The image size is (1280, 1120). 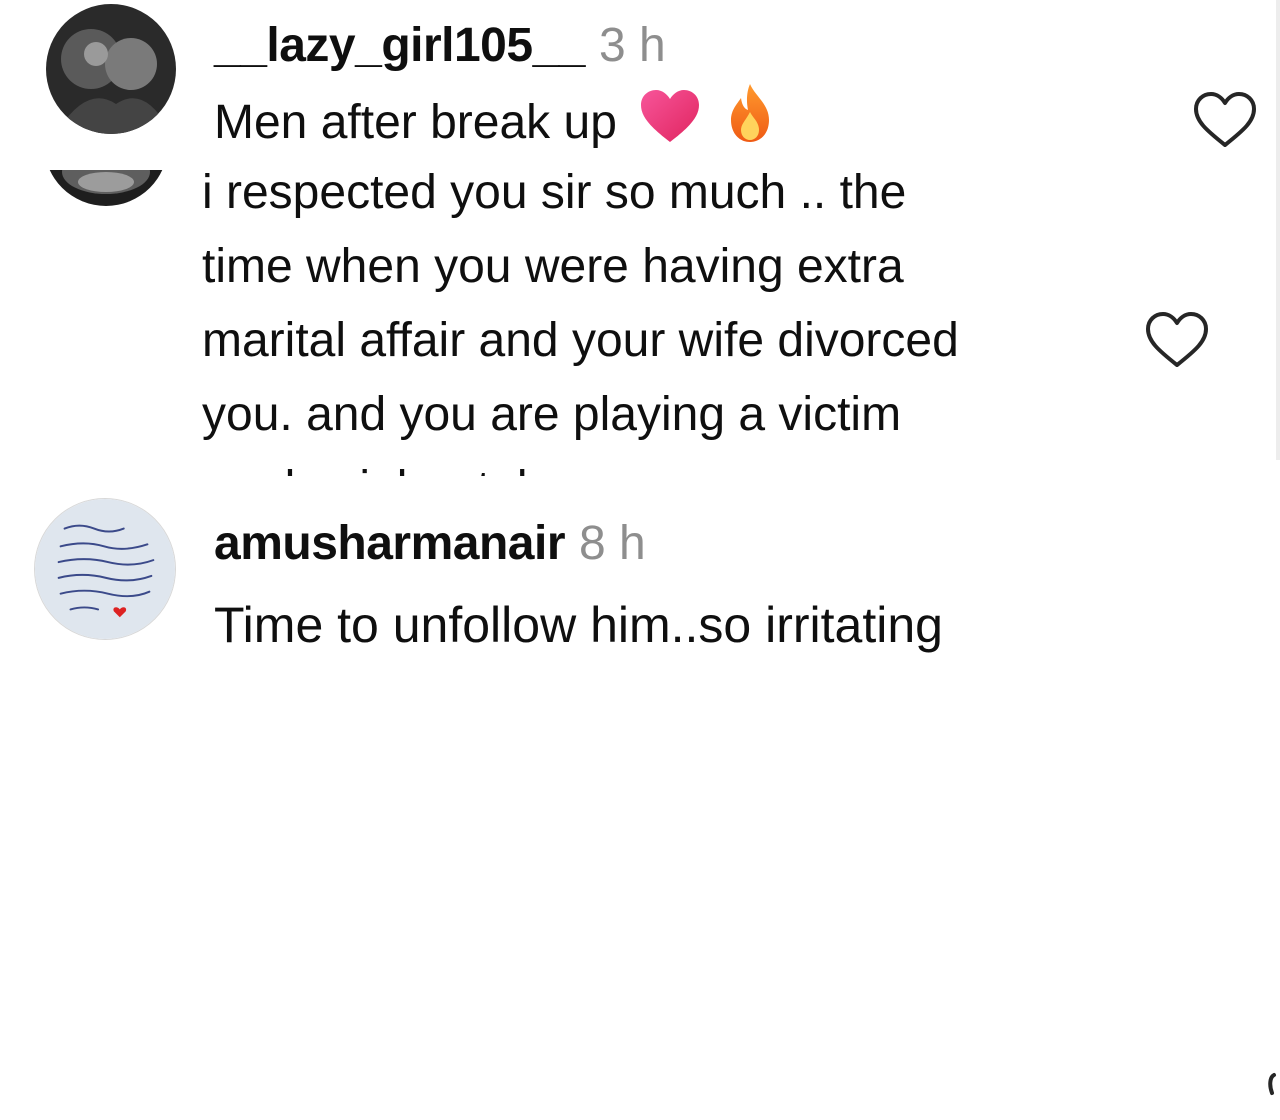 What do you see at coordinates (399, 45) in the screenshot?
I see `username-link: __lazy_girl105__` at bounding box center [399, 45].